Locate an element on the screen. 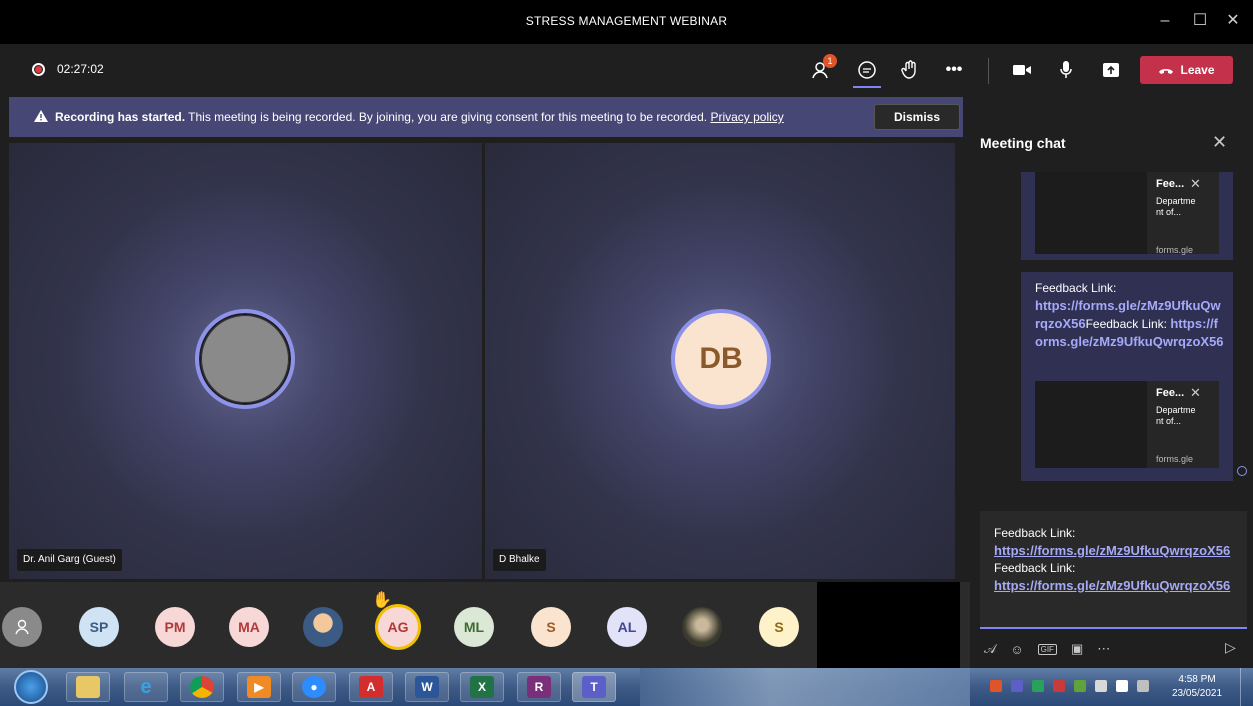  participant-avatar: AL is located at coordinates (627, 627).